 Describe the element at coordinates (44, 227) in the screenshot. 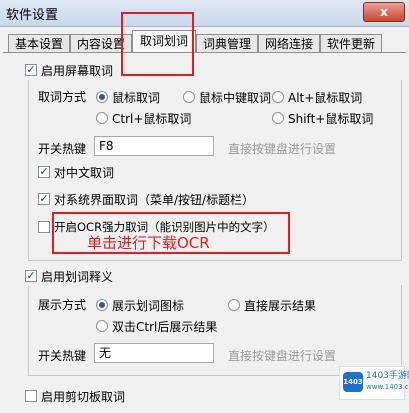

I see `ocr-capture-checkbox` at that location.